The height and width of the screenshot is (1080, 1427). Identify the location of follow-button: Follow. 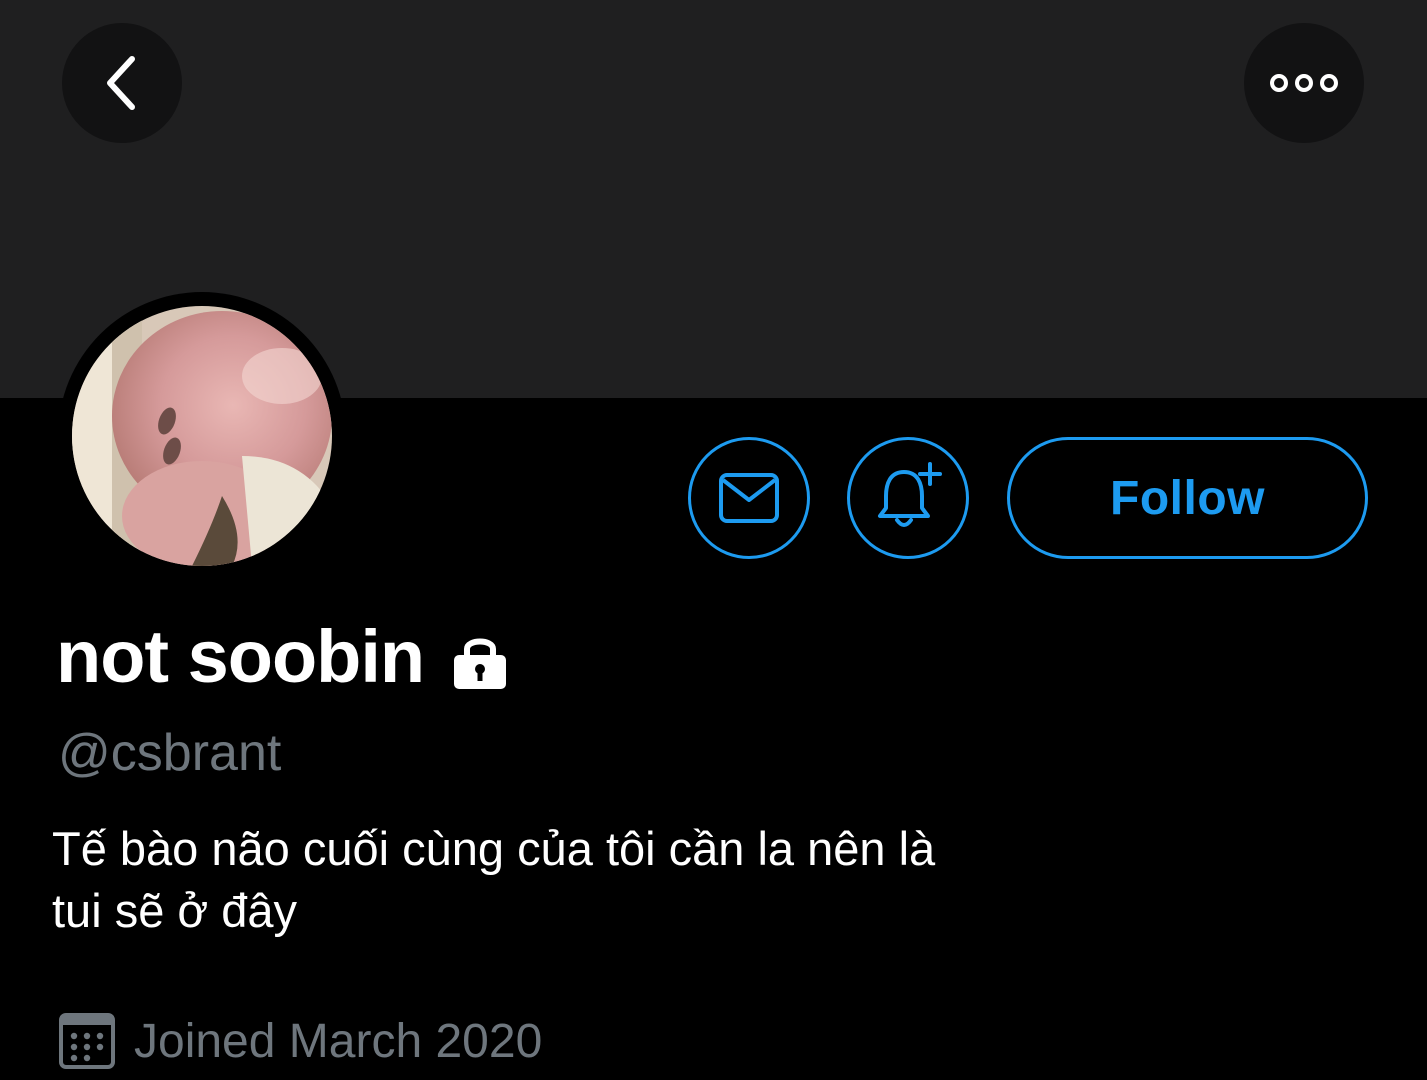
(1187, 498).